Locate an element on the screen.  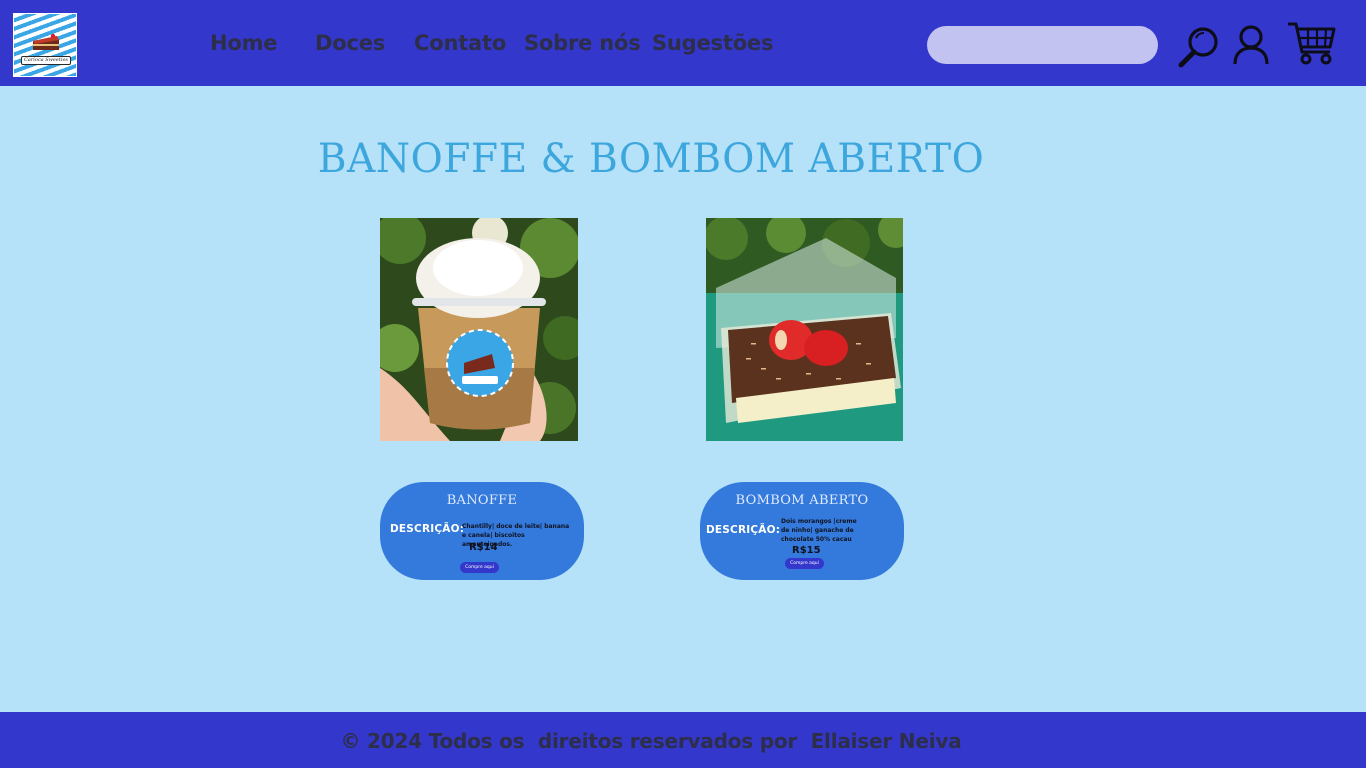
logo-wordmark: Carioca Sweeties is located at coordinates (46, 60).